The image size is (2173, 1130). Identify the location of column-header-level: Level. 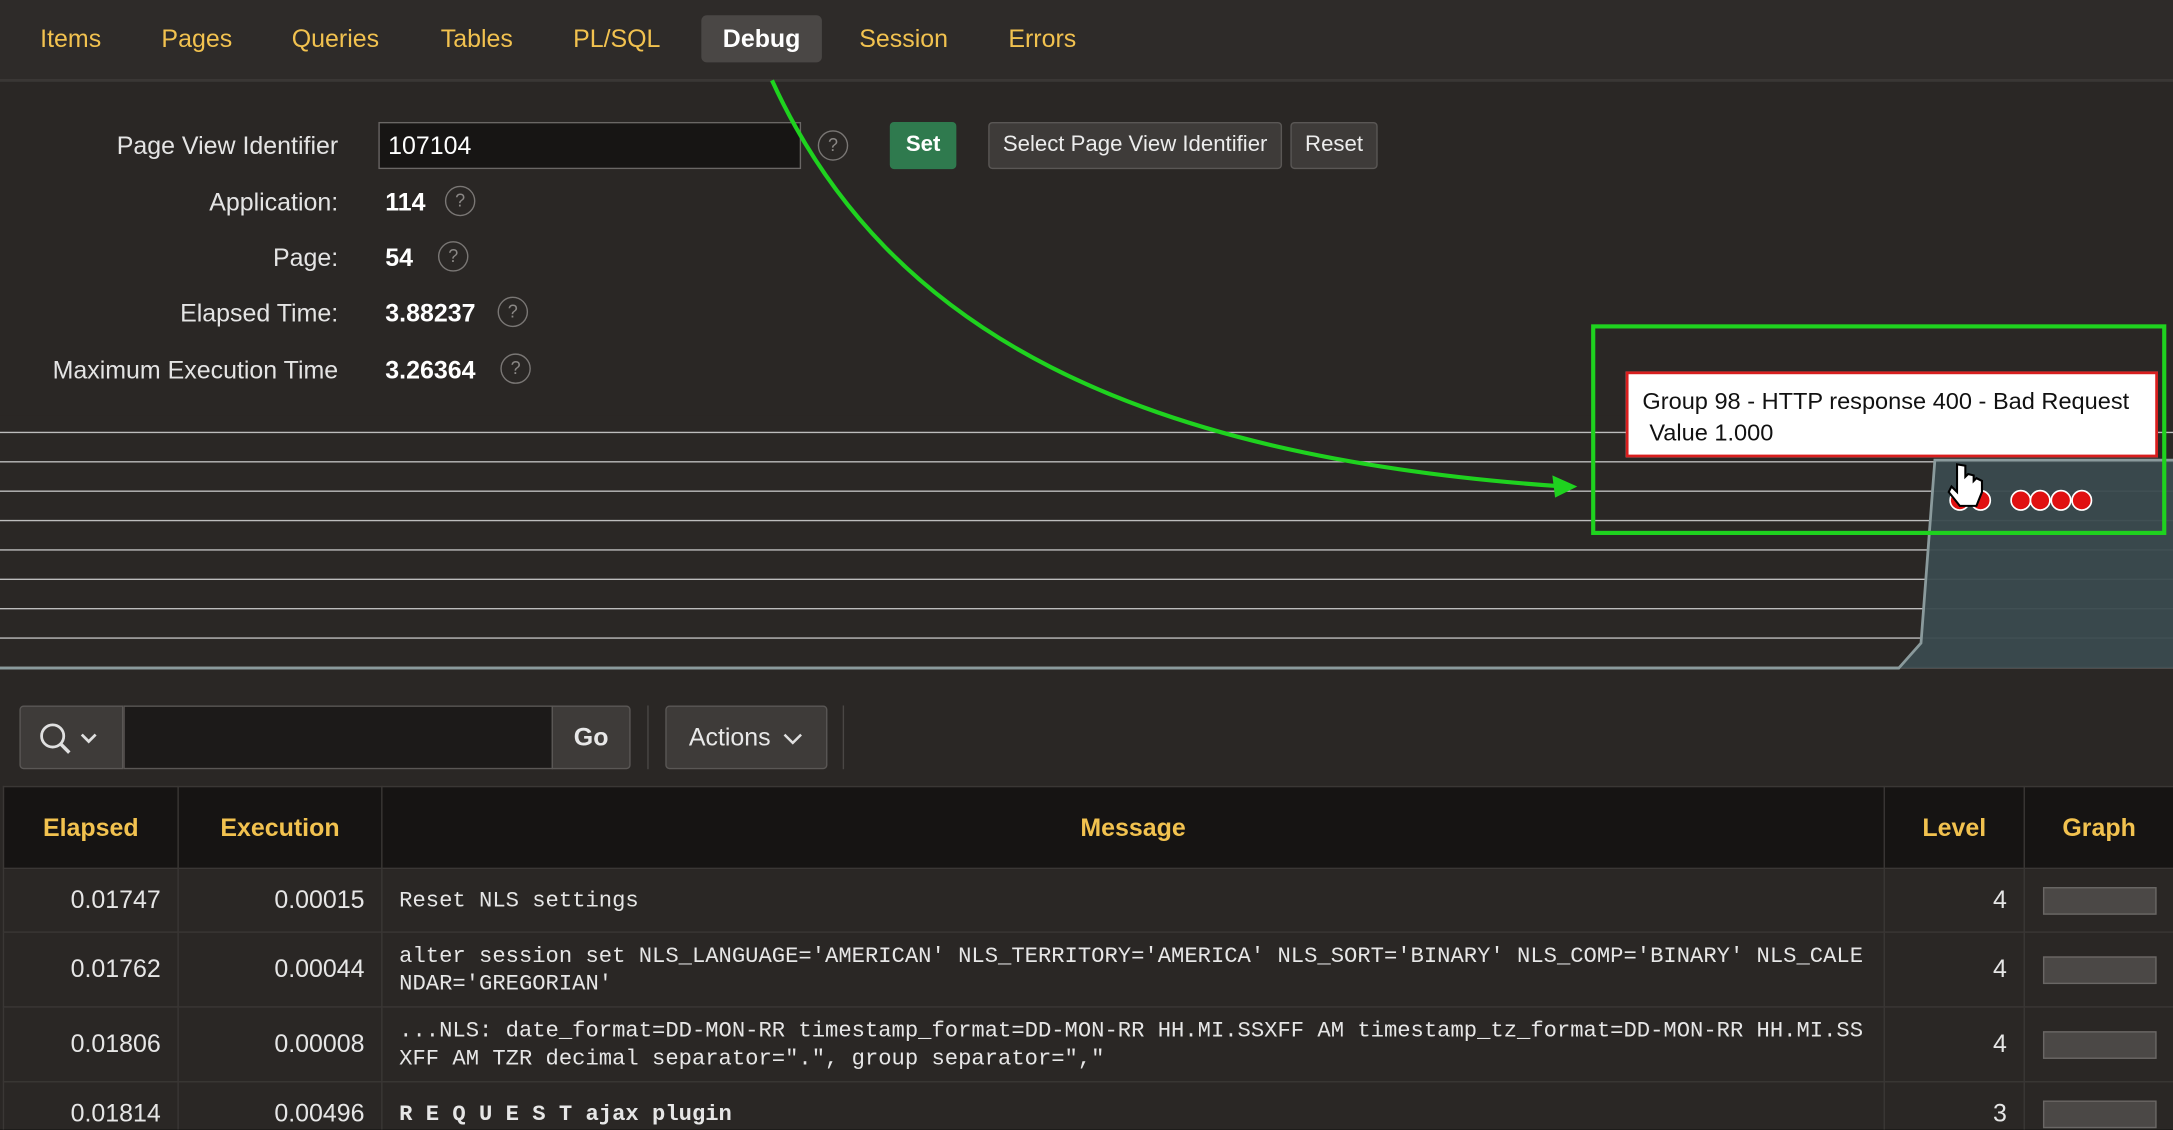
(1954, 827).